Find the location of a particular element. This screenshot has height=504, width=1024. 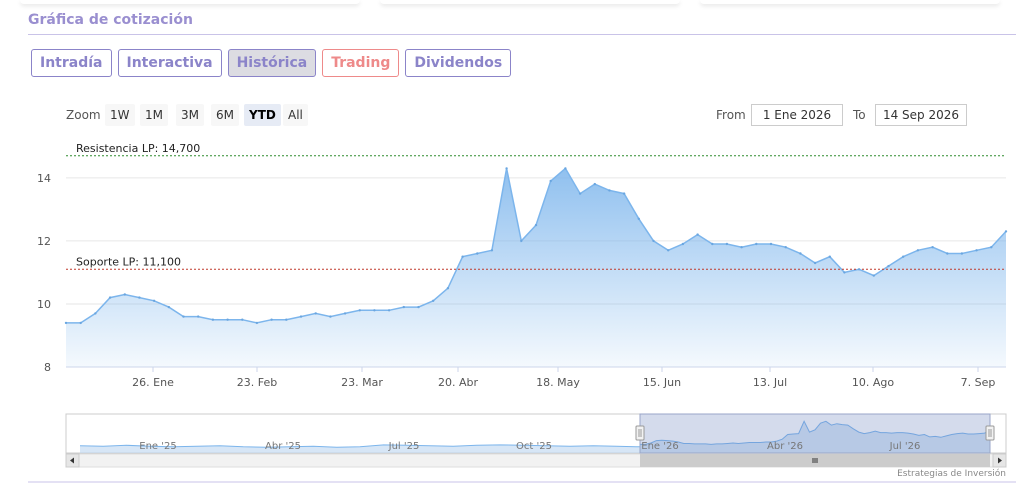

y-tick-label: 14 is located at coordinates (44, 178).